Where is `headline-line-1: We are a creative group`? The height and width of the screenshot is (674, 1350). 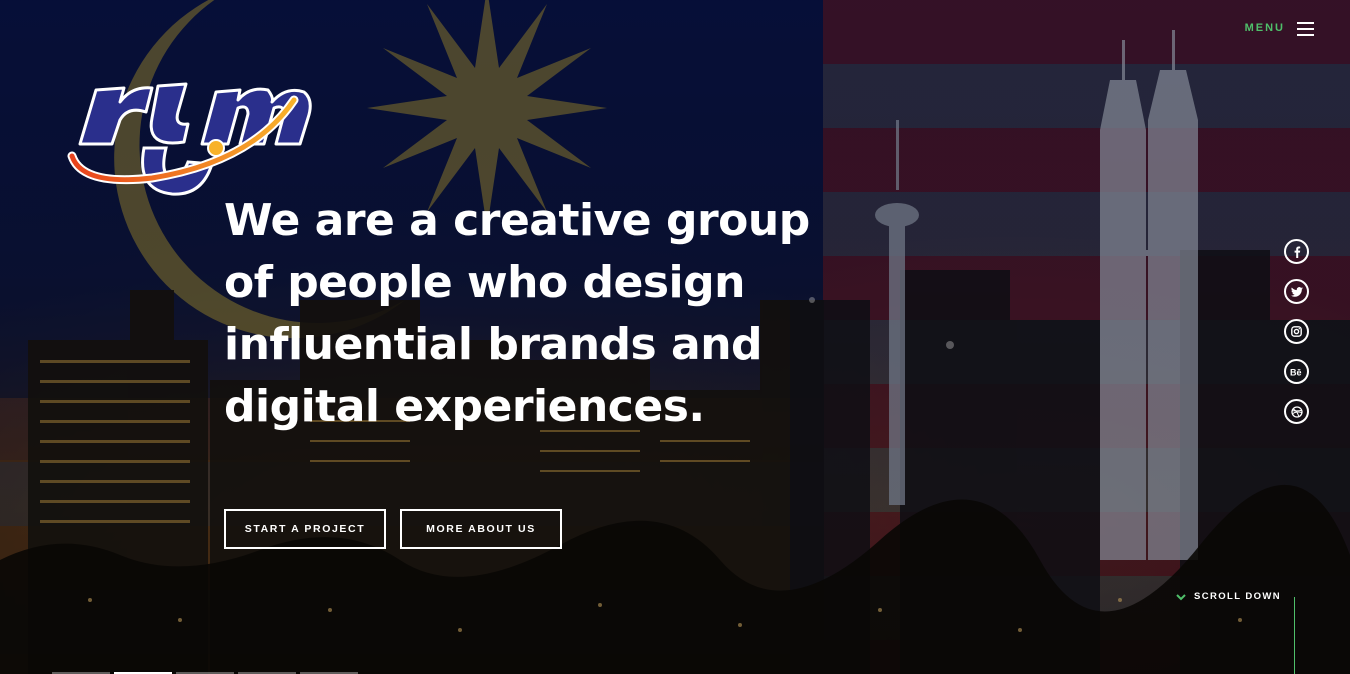
headline-line-1: We are a creative group is located at coordinates (517, 220).